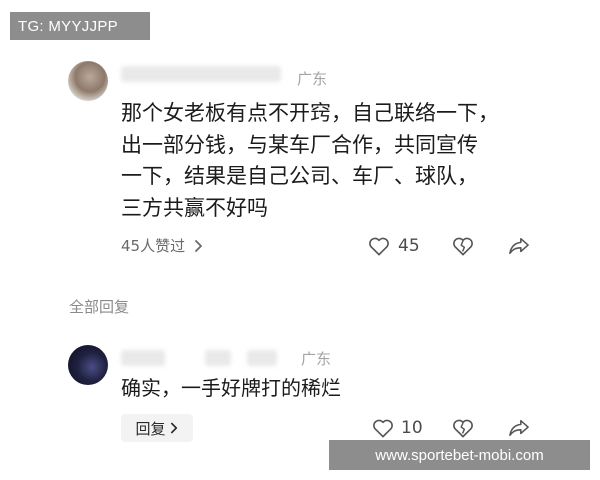  Describe the element at coordinates (299, 176) in the screenshot. I see `comment-line: 一下，结果是自己公司、车厂、球队，` at that location.